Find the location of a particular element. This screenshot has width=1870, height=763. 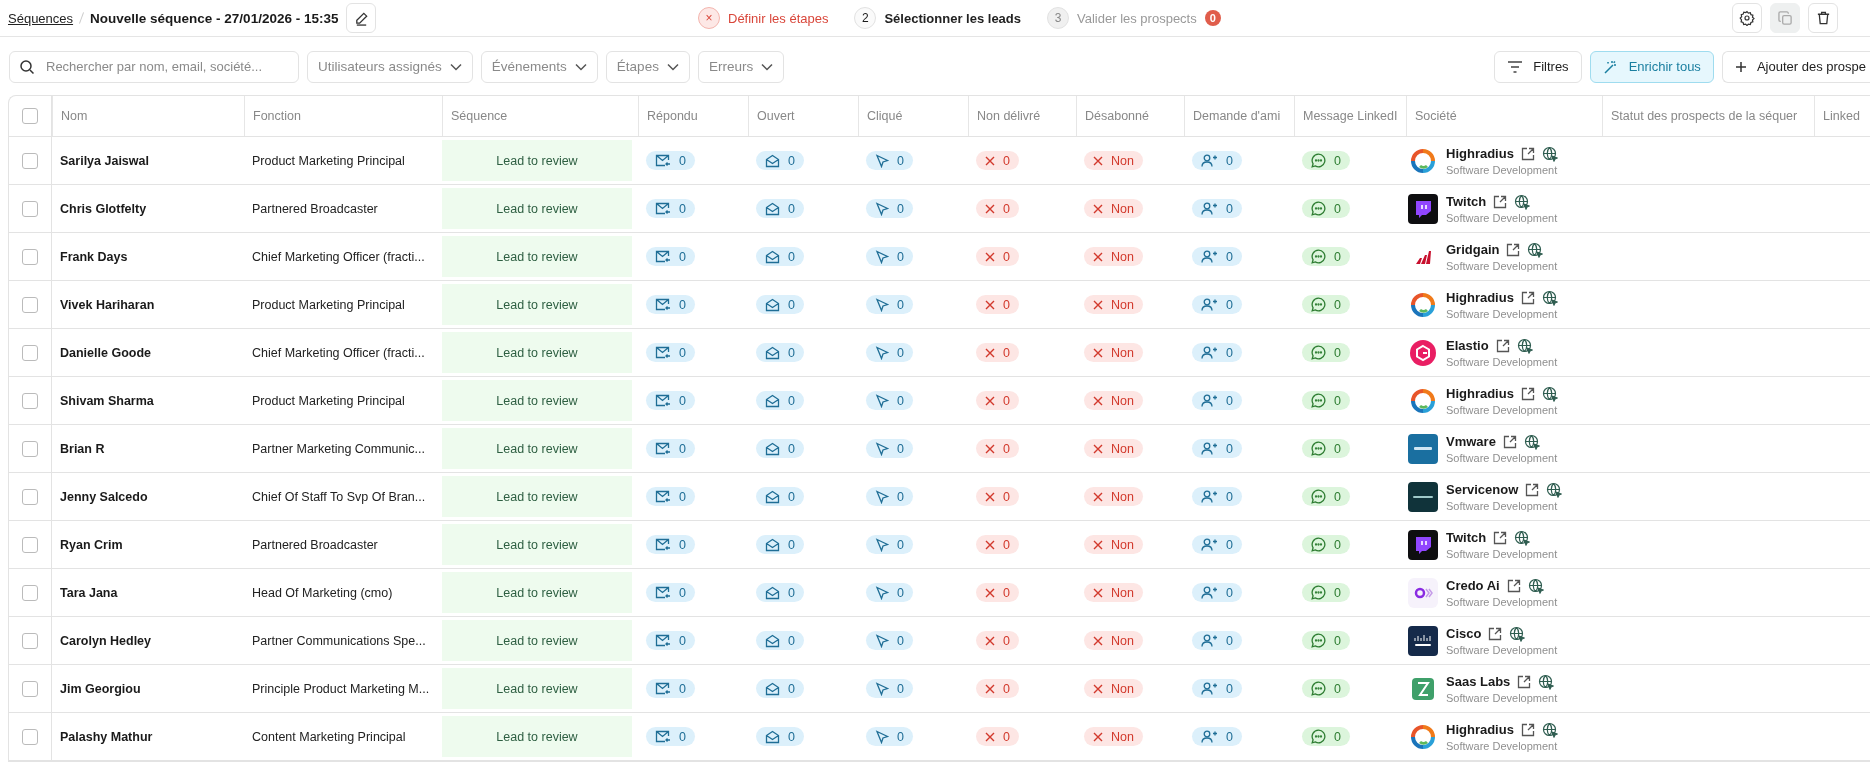

filter-dropdown: Erreurs is located at coordinates (741, 66).